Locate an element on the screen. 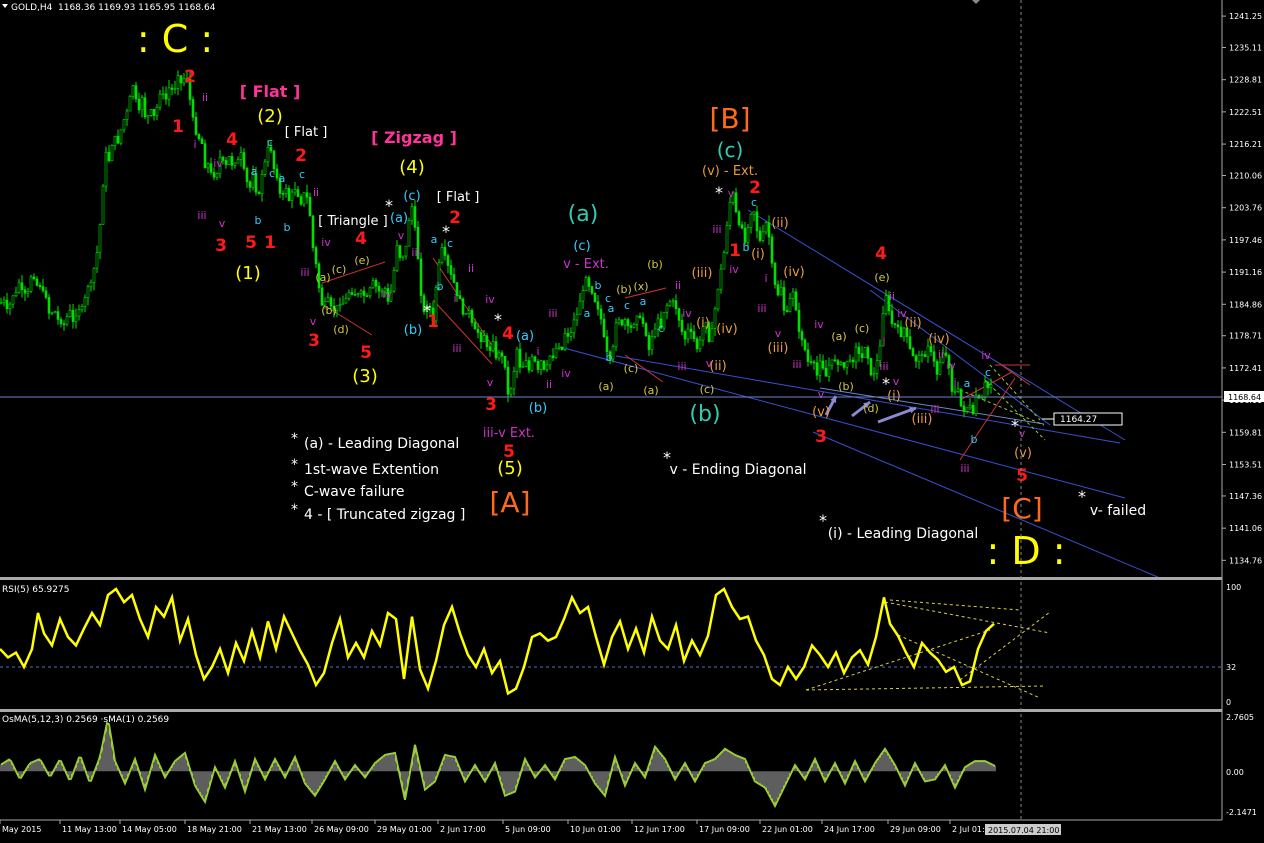 This screenshot has height=843, width=1264. osma-title: OsMA(5,12,3) 0.2569 ·sMA(1) 0.2569 is located at coordinates (85, 720).